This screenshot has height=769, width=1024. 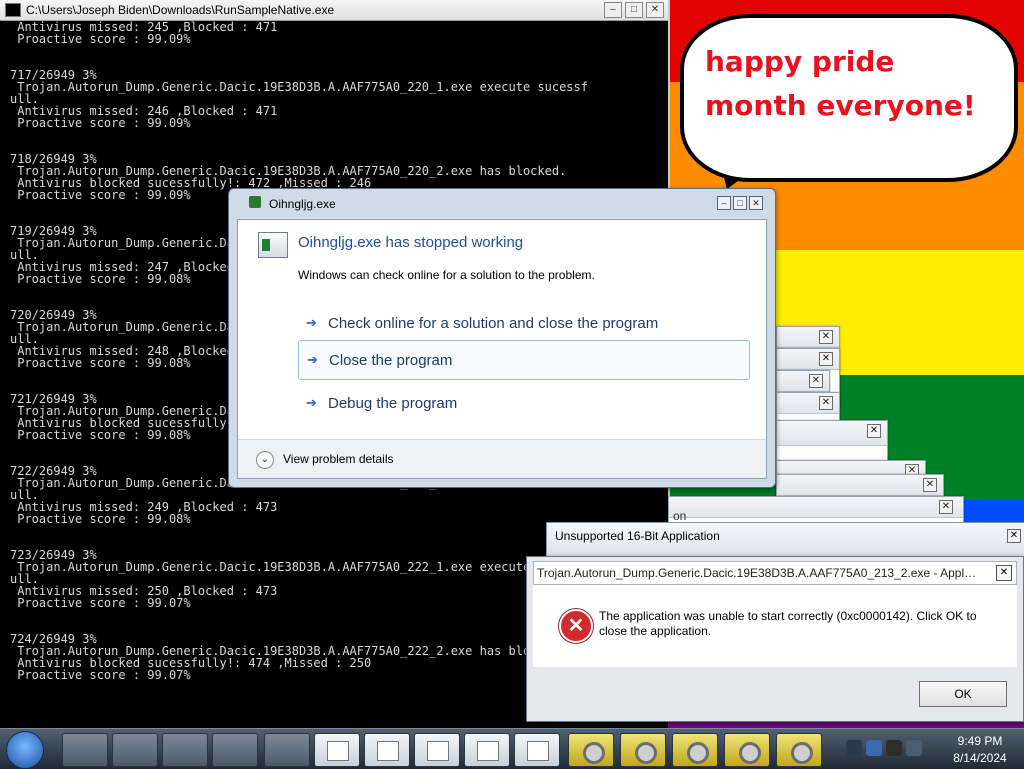 I want to click on system-tray, so click(x=896, y=749).